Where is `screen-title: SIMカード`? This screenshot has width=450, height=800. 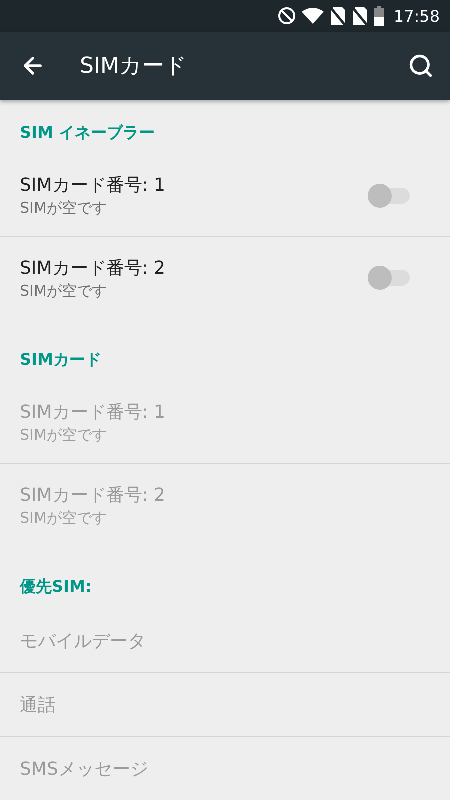 screen-title: SIMカード is located at coordinates (134, 67).